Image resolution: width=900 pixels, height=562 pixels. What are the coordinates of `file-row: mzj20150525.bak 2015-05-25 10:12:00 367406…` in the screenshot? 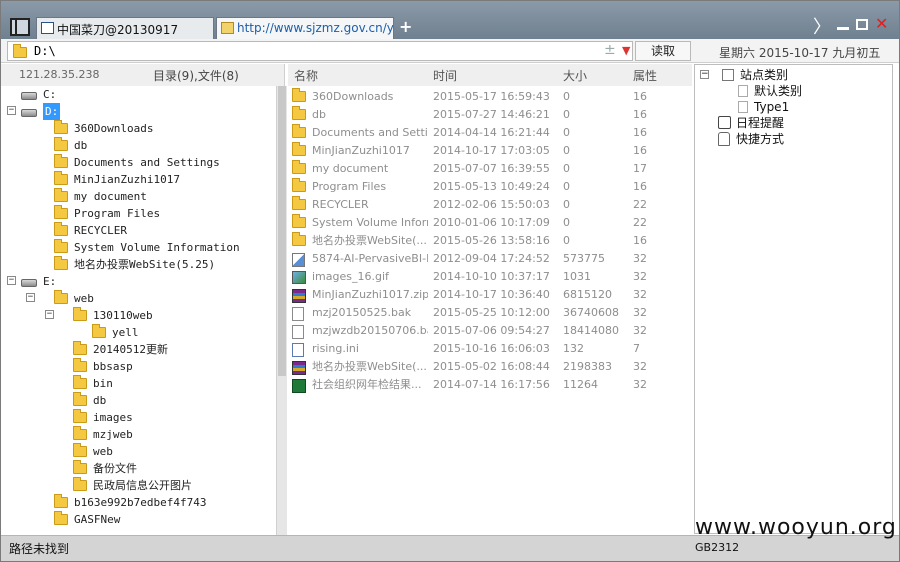 It's located at (490, 313).